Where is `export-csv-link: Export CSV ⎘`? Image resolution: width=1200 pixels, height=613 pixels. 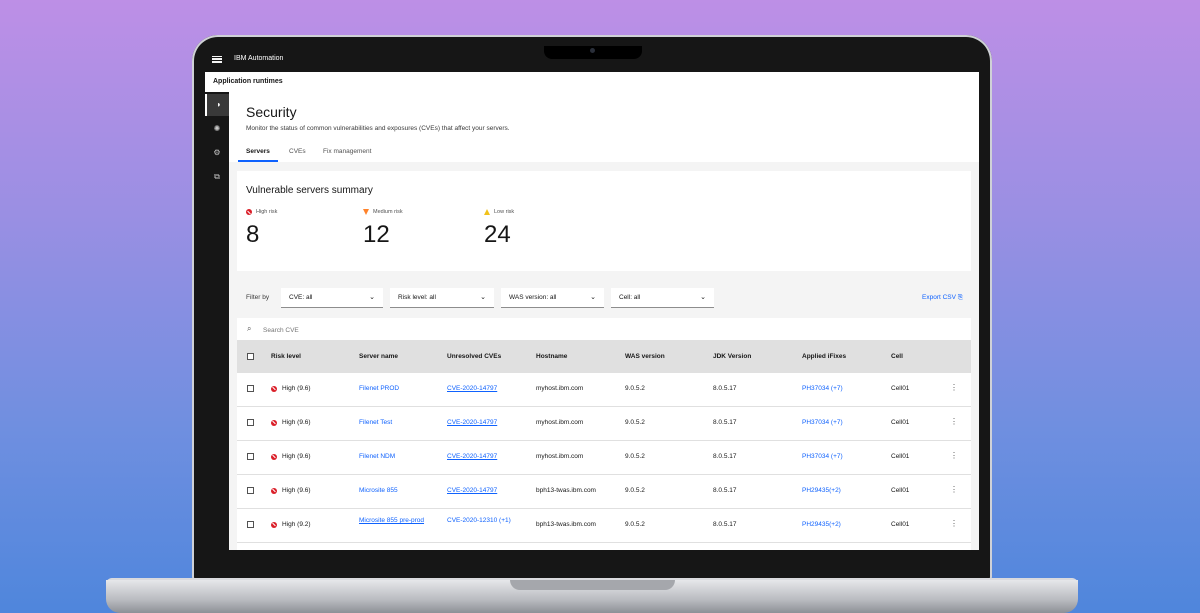
export-csv-link: Export CSV ⎘ is located at coordinates (942, 298).